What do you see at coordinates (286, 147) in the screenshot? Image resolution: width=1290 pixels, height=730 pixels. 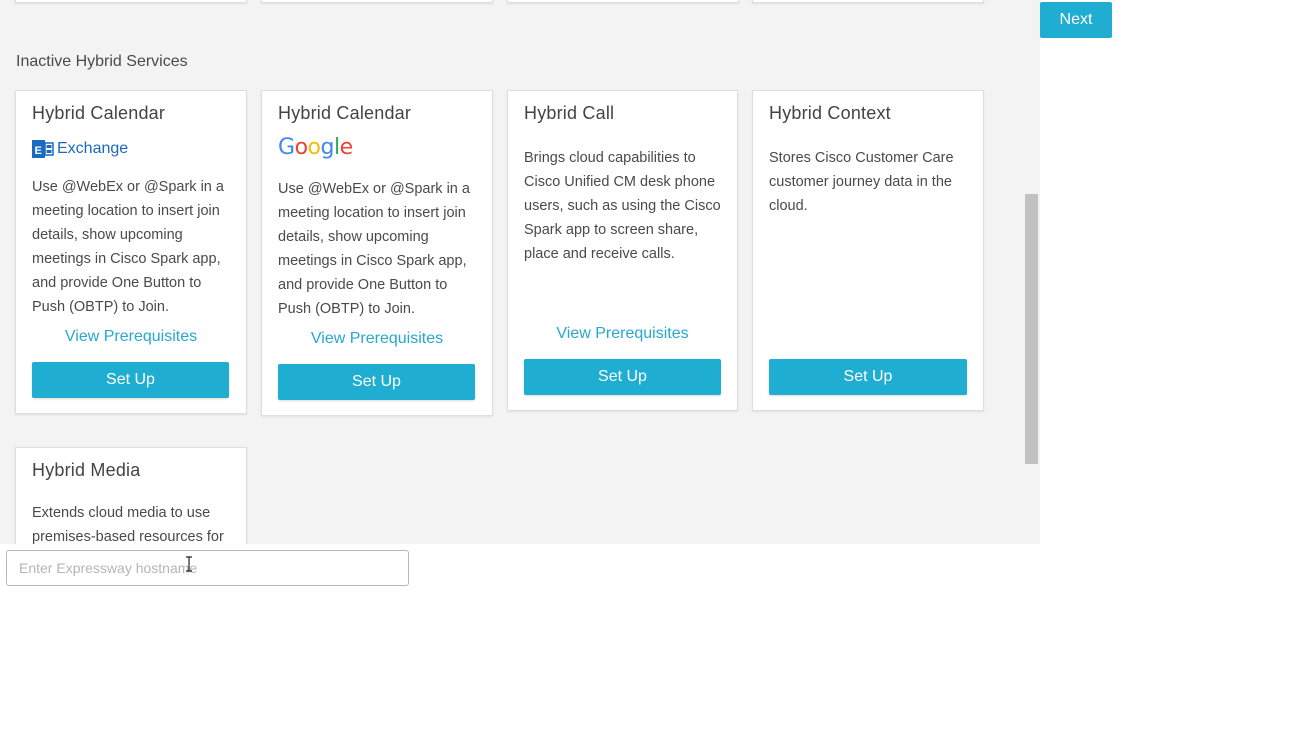 I see `google-logo-letter: G` at bounding box center [286, 147].